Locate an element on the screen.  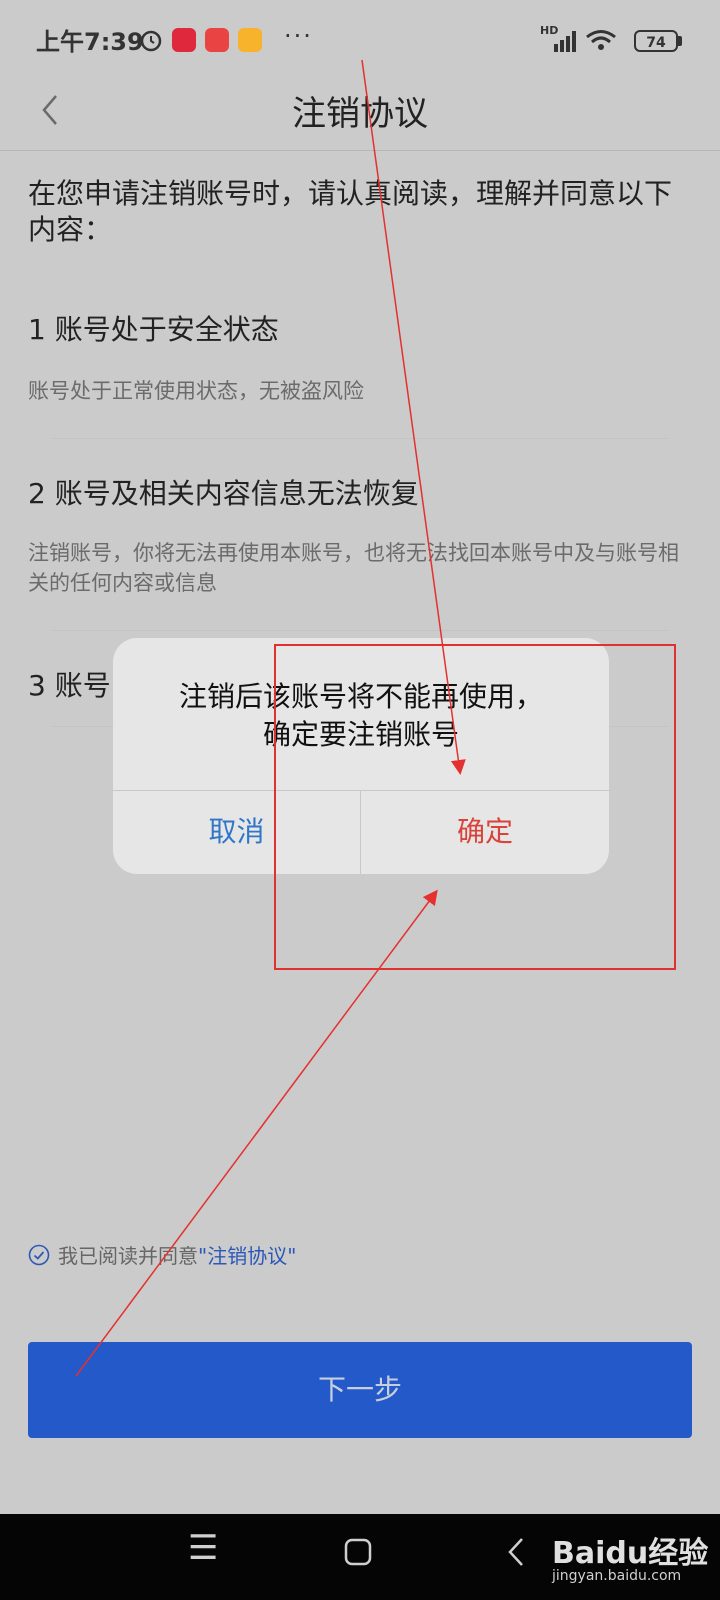
baidu-watermark: Baidu经验 is located at coordinates (630, 1553).